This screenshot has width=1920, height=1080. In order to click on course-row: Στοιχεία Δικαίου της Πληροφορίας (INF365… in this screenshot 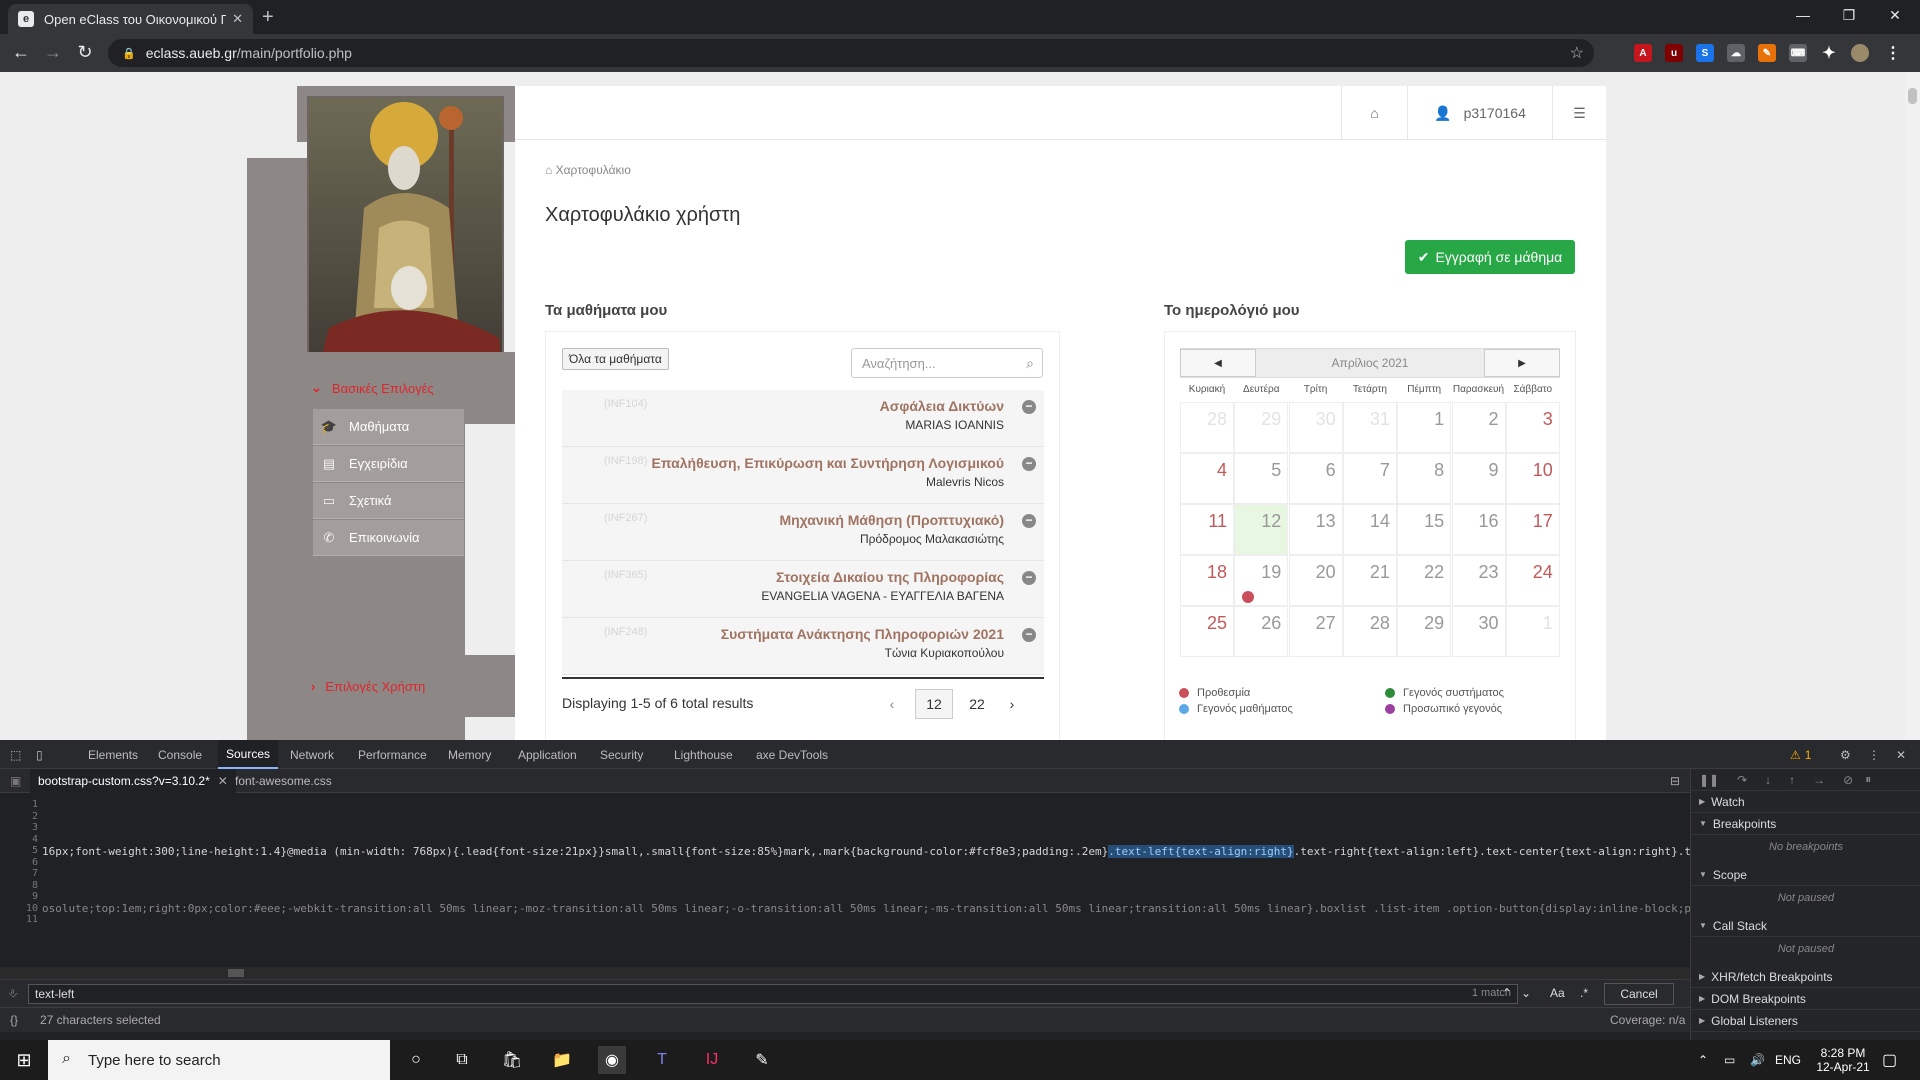, I will do `click(803, 589)`.